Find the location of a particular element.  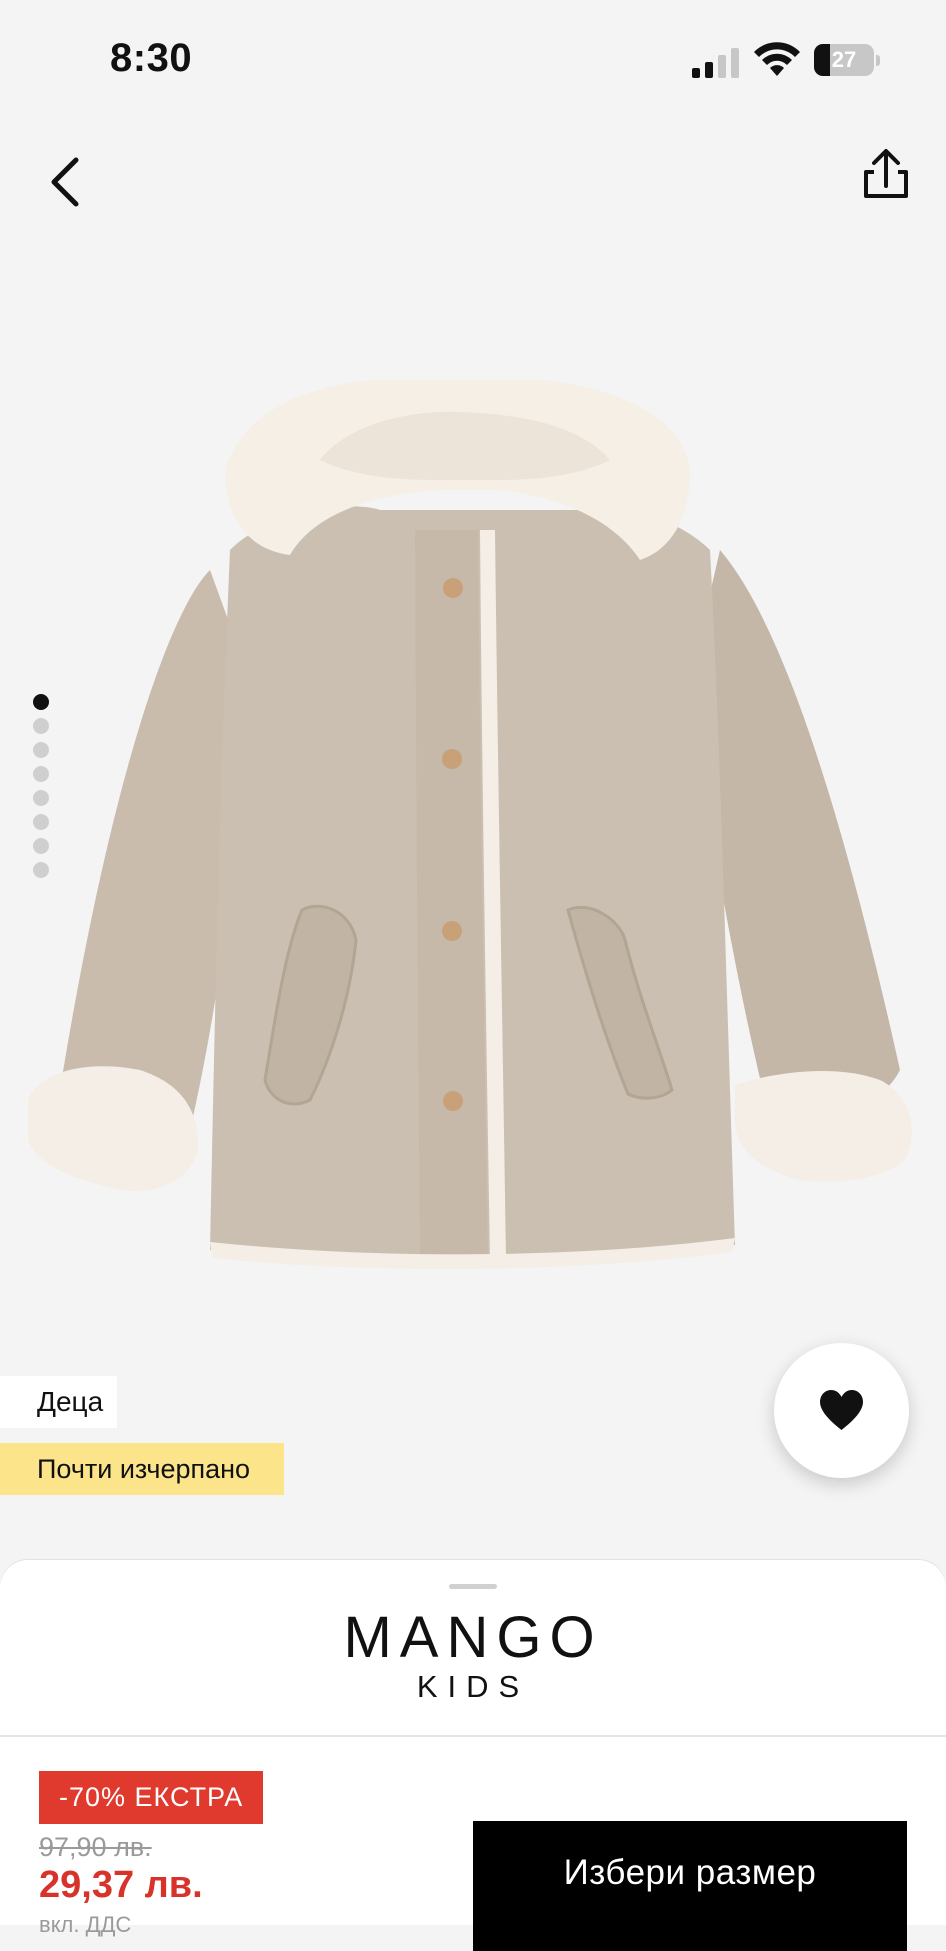

category-tag: Деца is located at coordinates (59, 1402).